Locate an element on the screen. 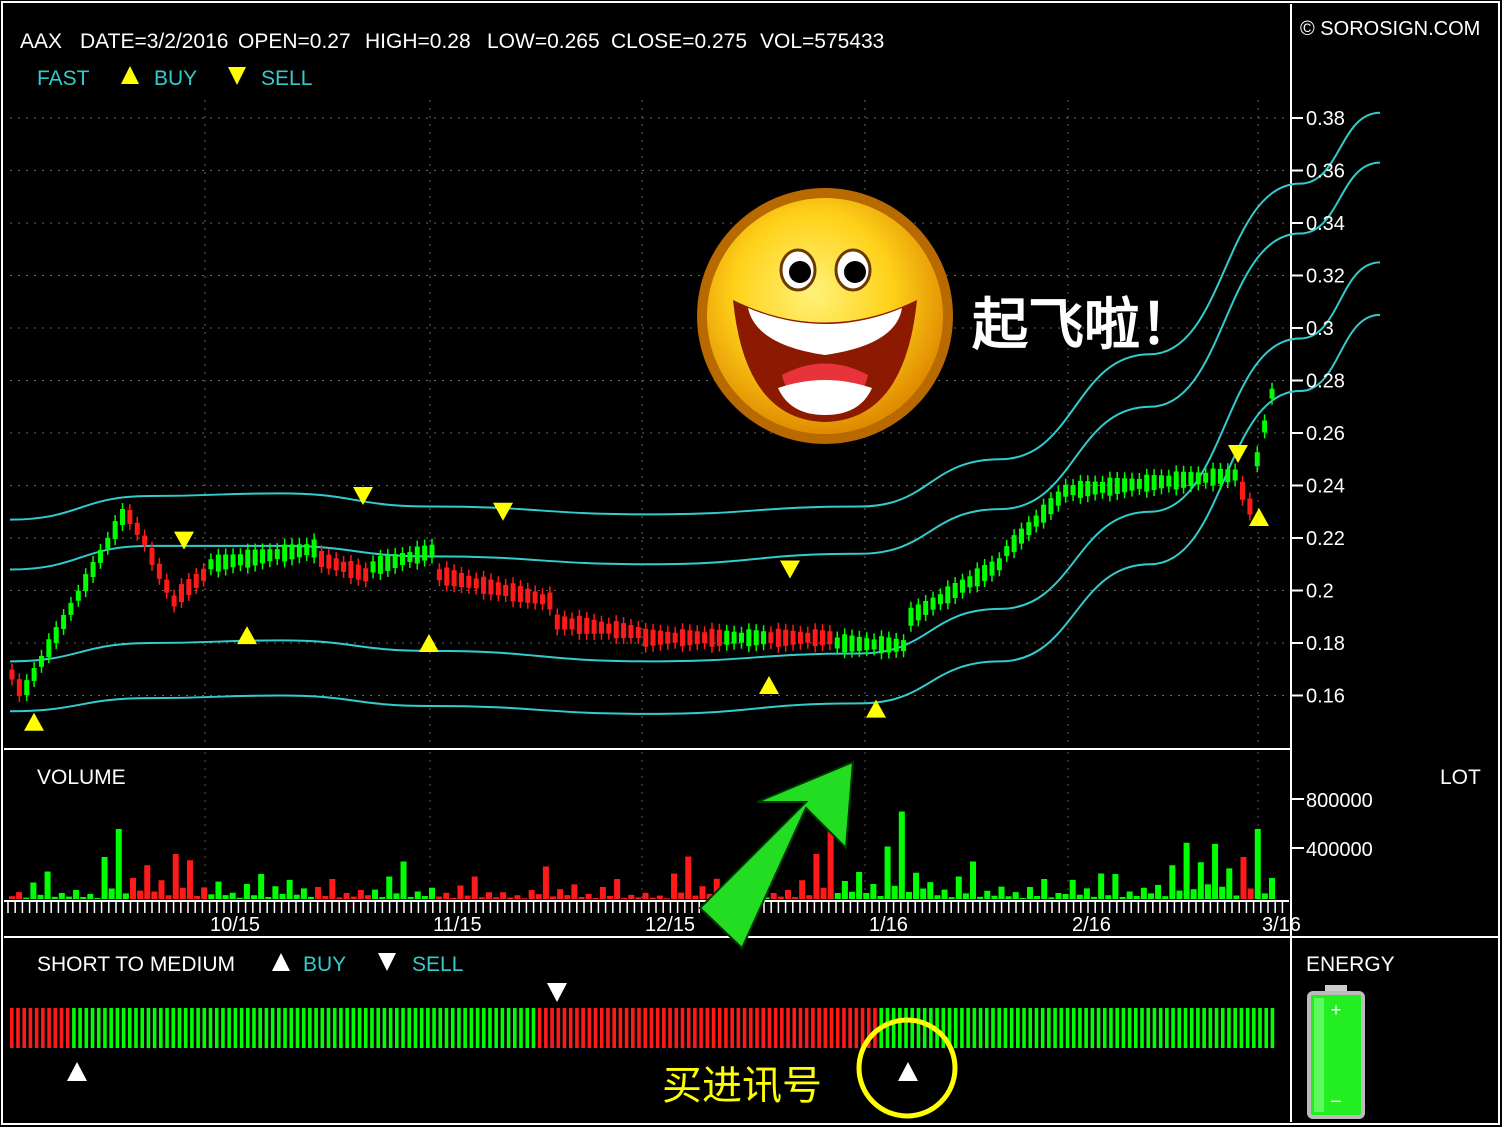  open-label: OPEN=0.27 is located at coordinates (294, 41).